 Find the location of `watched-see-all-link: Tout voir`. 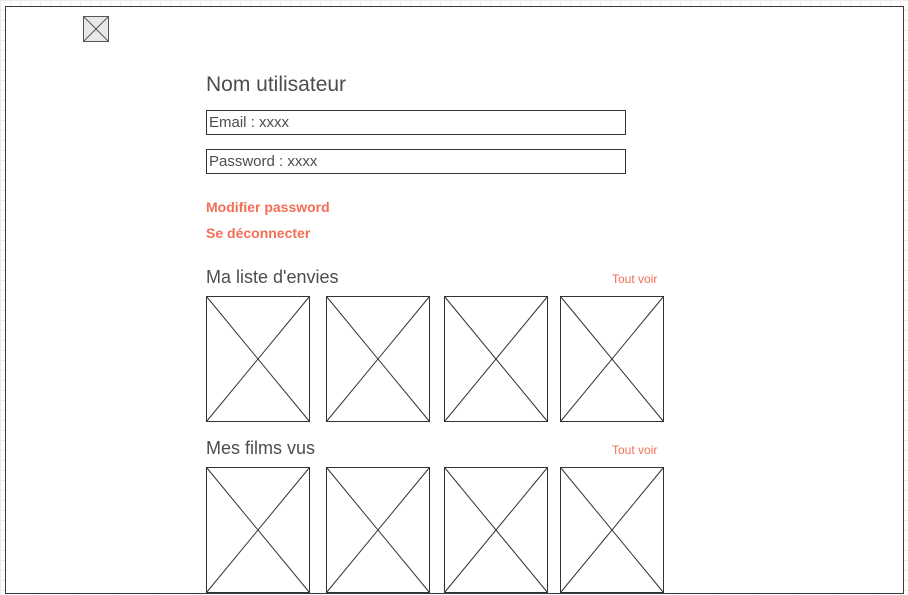

watched-see-all-link: Tout voir is located at coordinates (634, 450).